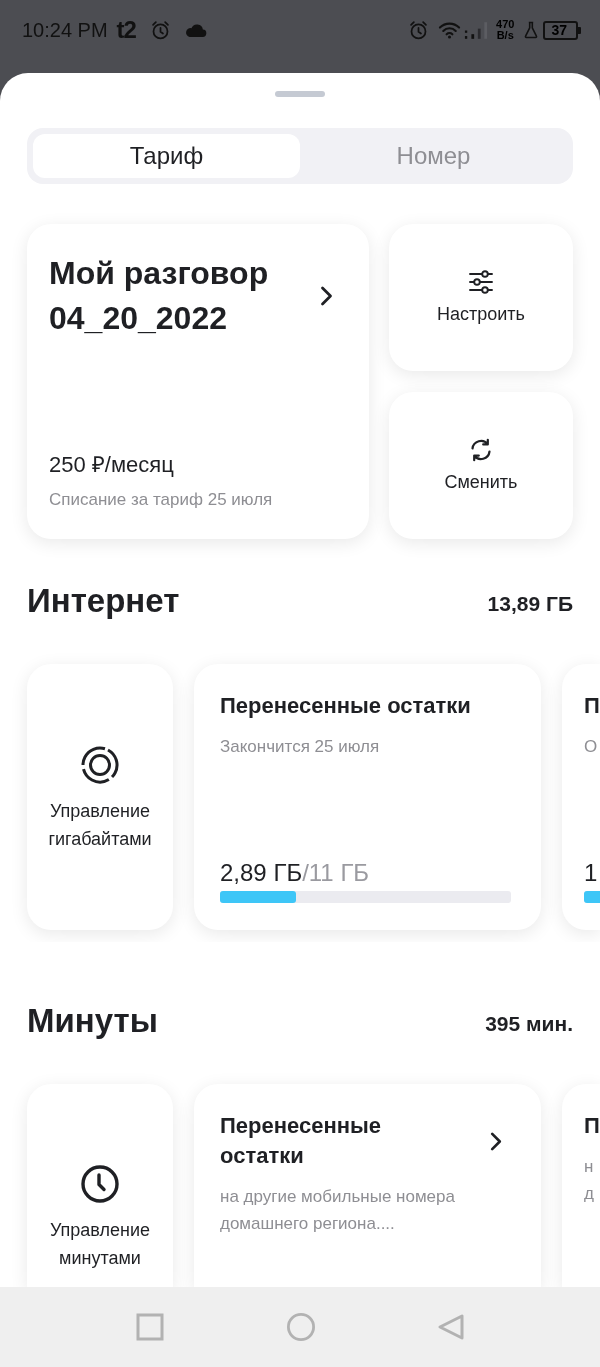 The height and width of the screenshot is (1367, 600). Describe the element at coordinates (166, 156) in the screenshot. I see `tab: Тариф` at that location.